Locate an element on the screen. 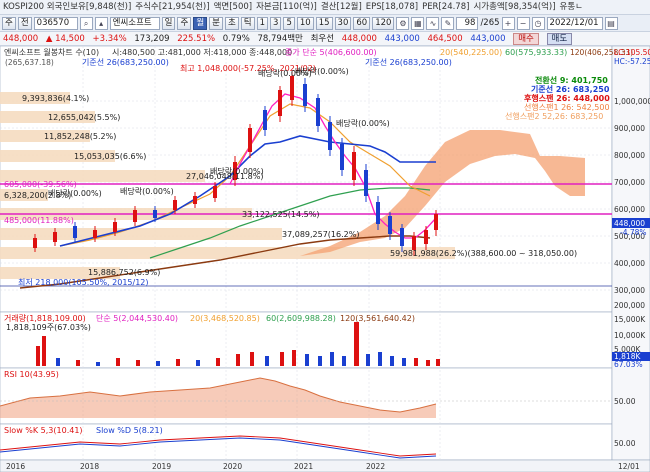  x-tick: 2018 is located at coordinates (89, 466).